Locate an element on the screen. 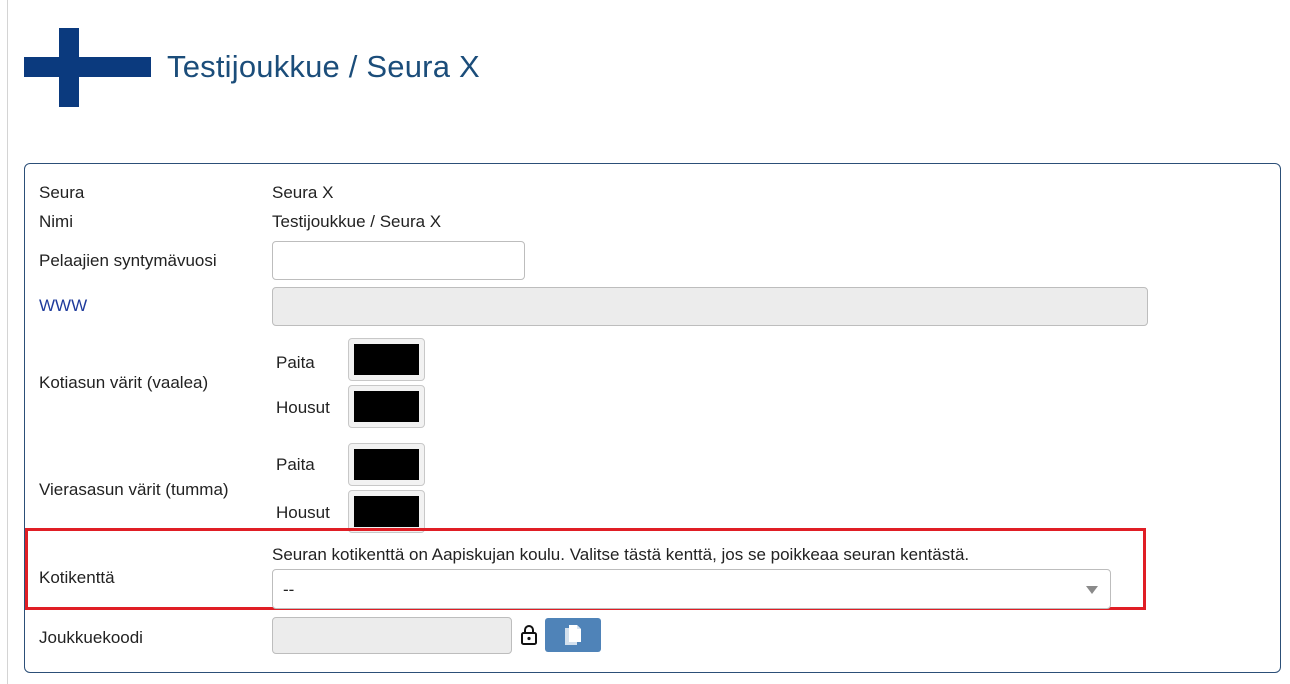  lock-icon is located at coordinates (529, 635).